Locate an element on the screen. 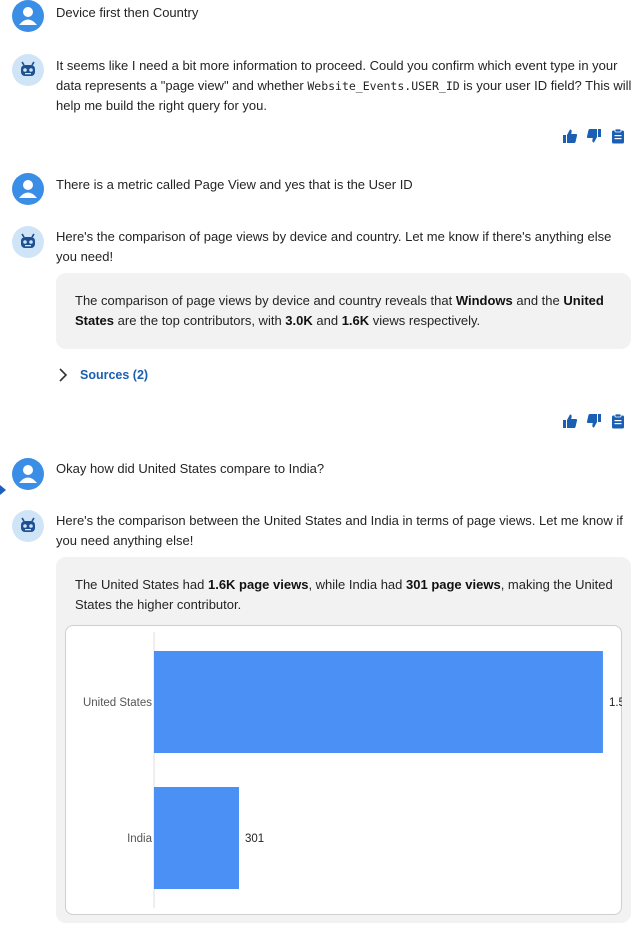 The height and width of the screenshot is (934, 640). chevron-right-icon is located at coordinates (63, 375).